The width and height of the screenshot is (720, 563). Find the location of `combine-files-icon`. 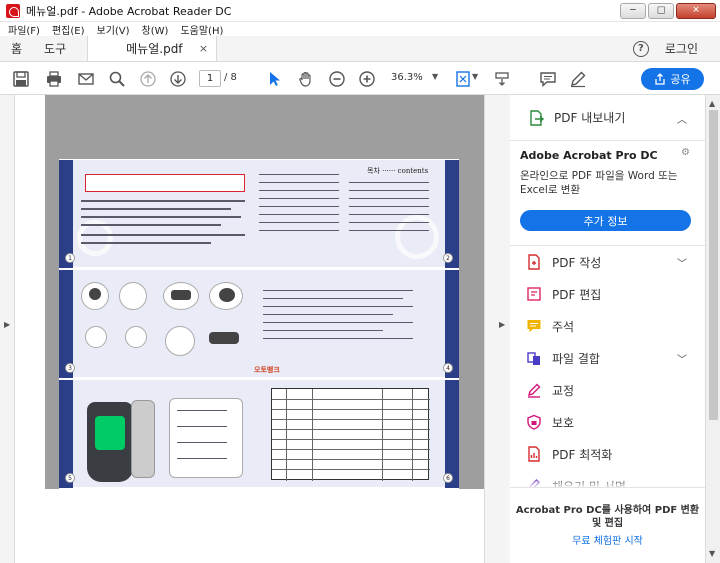

combine-files-icon is located at coordinates (534, 358).